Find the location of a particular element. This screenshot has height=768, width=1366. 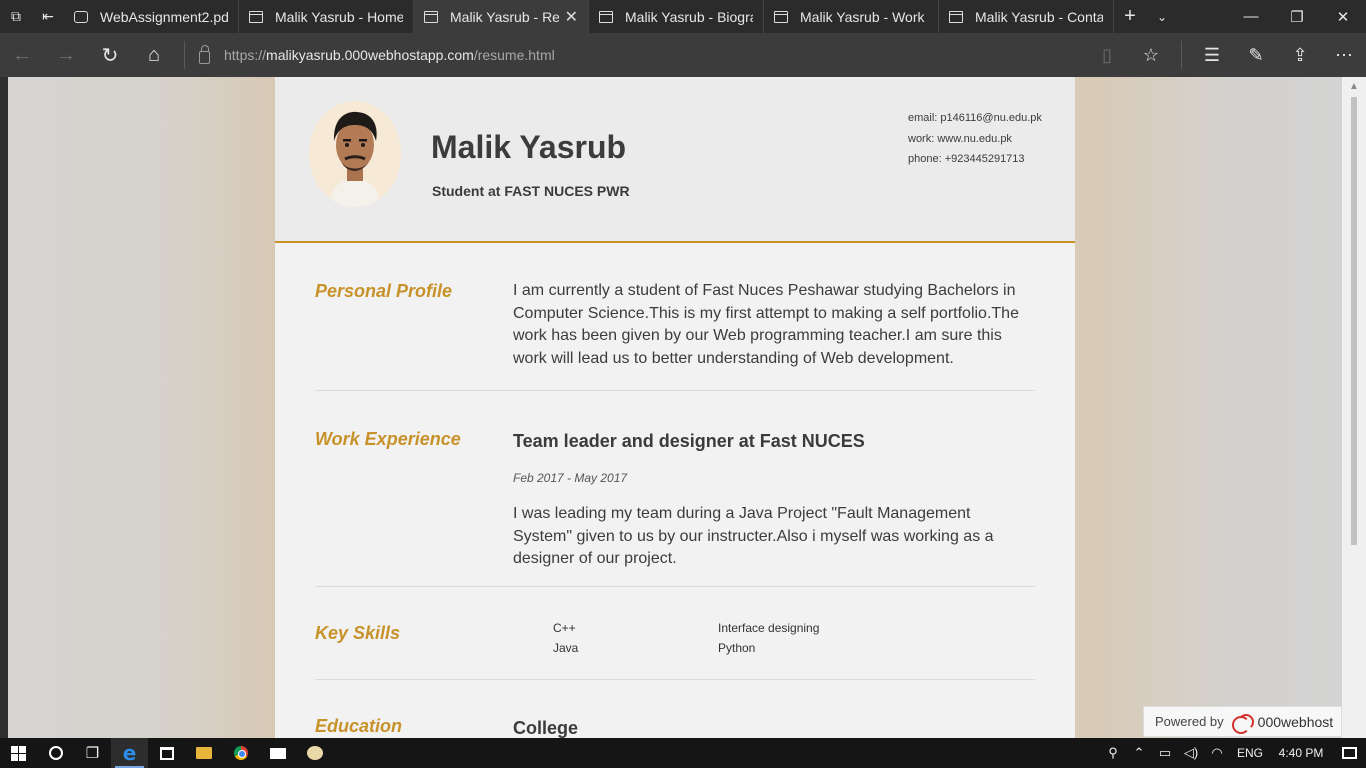

language-indicator: ENG is located at coordinates (1250, 753).